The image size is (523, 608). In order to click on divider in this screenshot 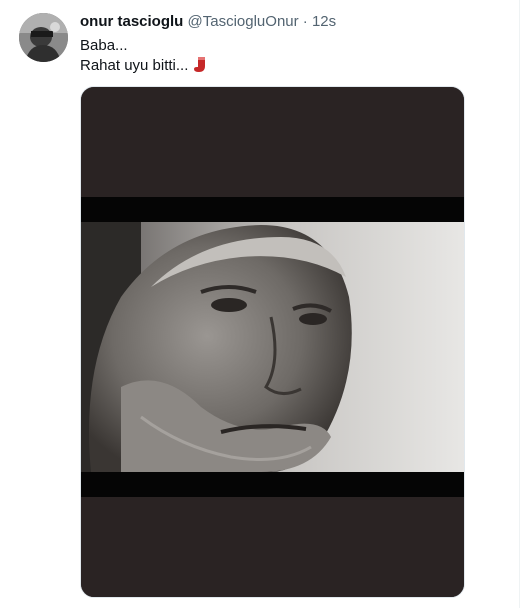, I will do `click(519, 304)`.